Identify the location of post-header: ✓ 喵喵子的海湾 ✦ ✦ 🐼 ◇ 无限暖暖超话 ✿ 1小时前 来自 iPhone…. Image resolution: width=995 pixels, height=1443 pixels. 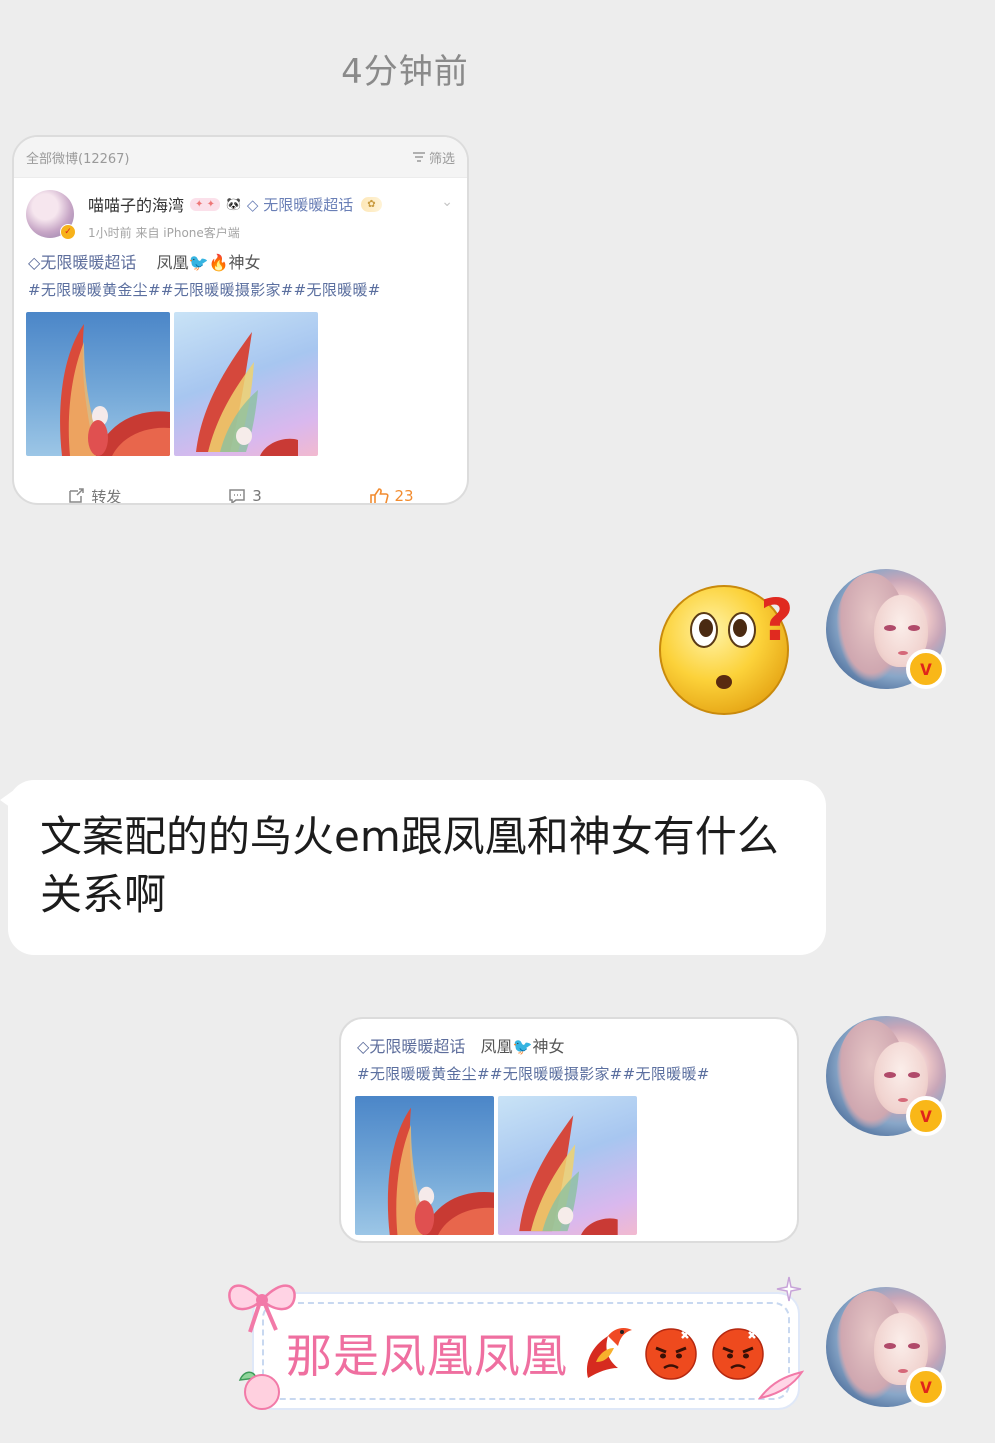
(240, 211).